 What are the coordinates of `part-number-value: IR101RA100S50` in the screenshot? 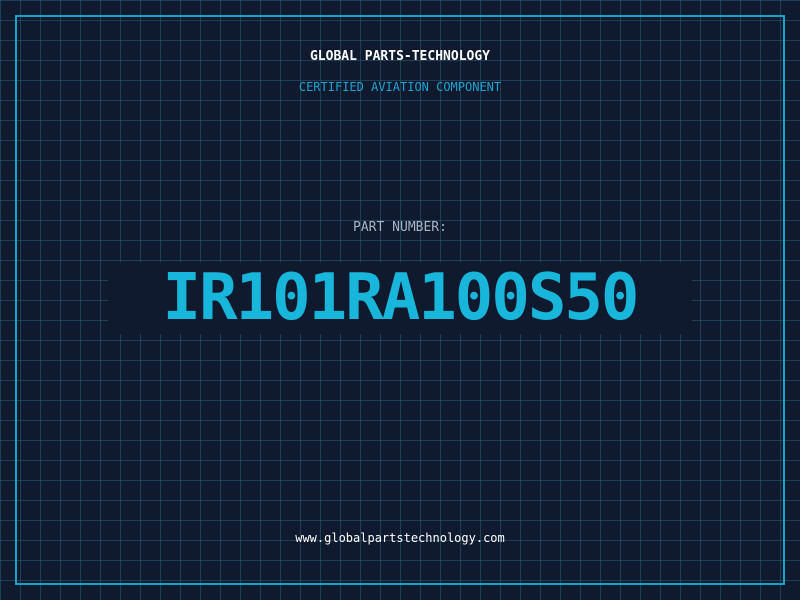 It's located at (401, 298).